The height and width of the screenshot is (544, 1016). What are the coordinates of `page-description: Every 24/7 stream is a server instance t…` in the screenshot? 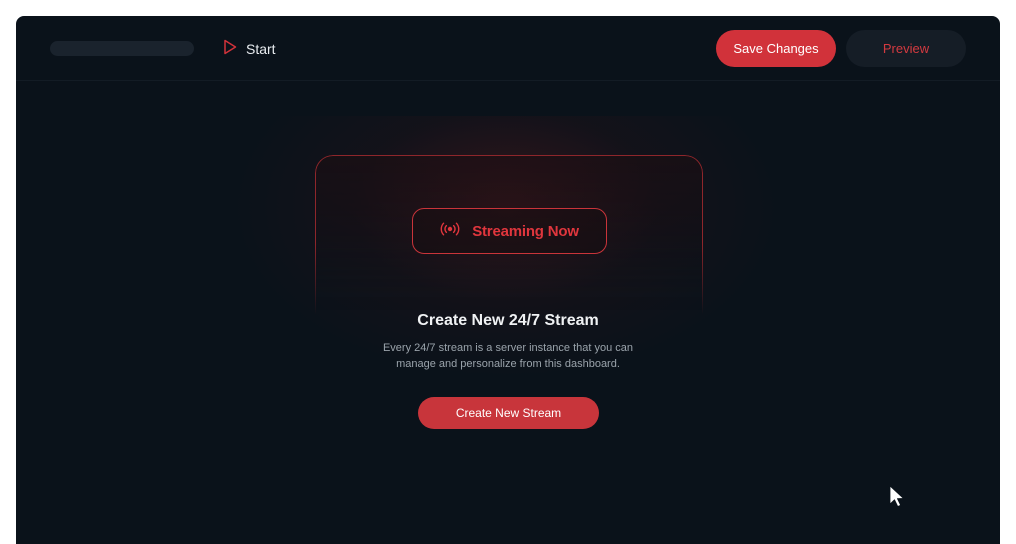 It's located at (508, 356).